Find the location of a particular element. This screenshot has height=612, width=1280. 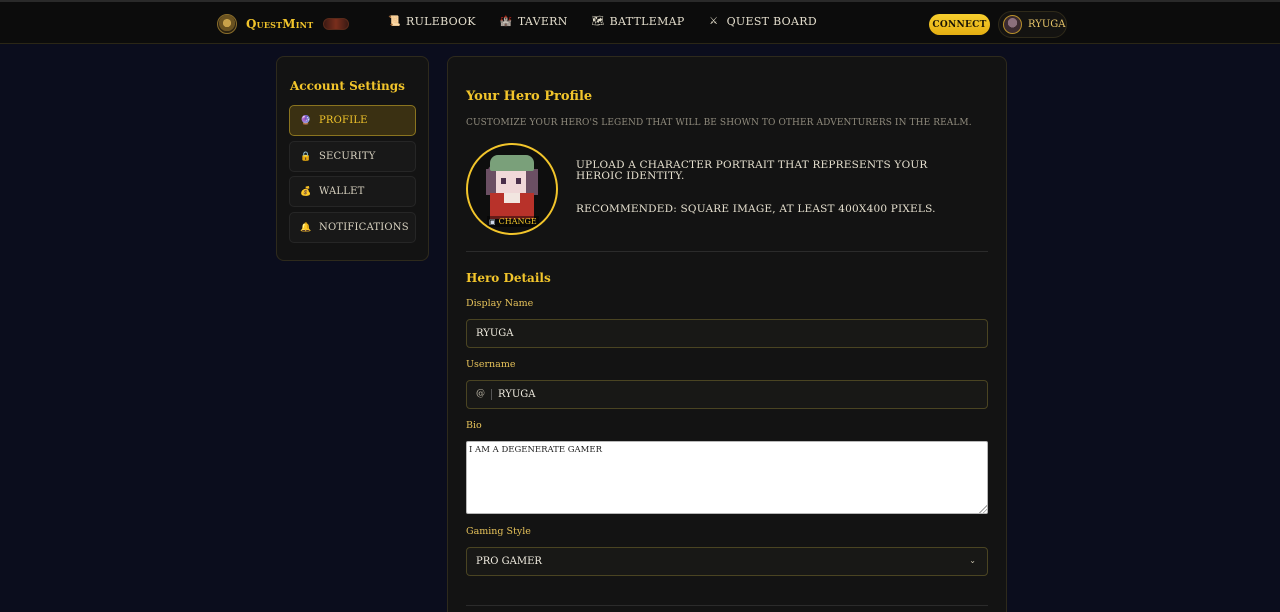

money-bag-icon: 💰 is located at coordinates (306, 191).